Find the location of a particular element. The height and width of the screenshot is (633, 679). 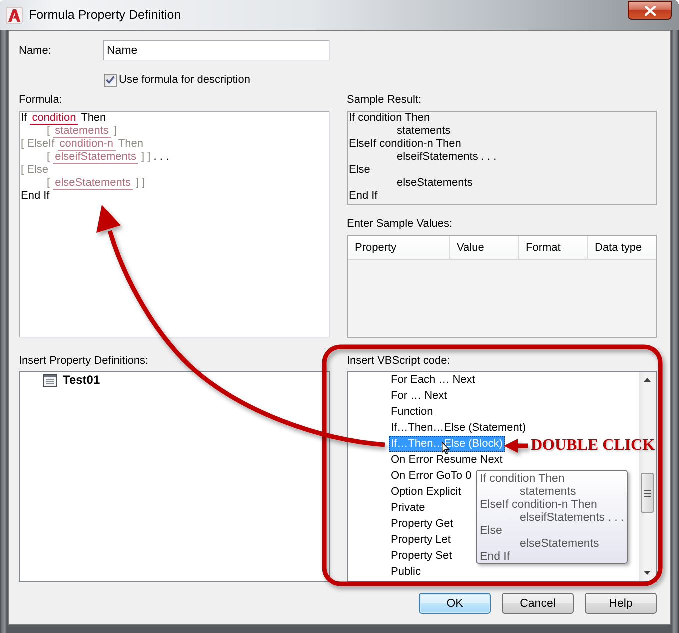

column-header: Data type is located at coordinates (622, 247).